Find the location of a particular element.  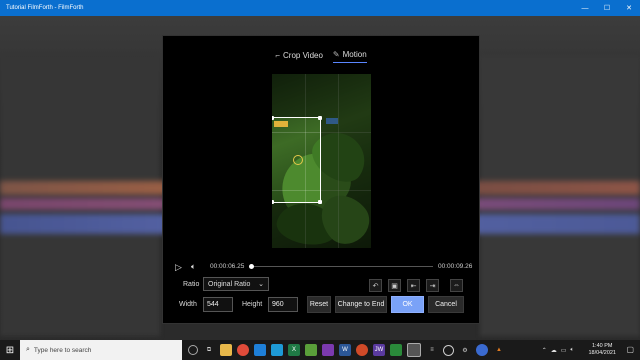

taskbar-search: ⌕ Type here to search is located at coordinates (101, 350).